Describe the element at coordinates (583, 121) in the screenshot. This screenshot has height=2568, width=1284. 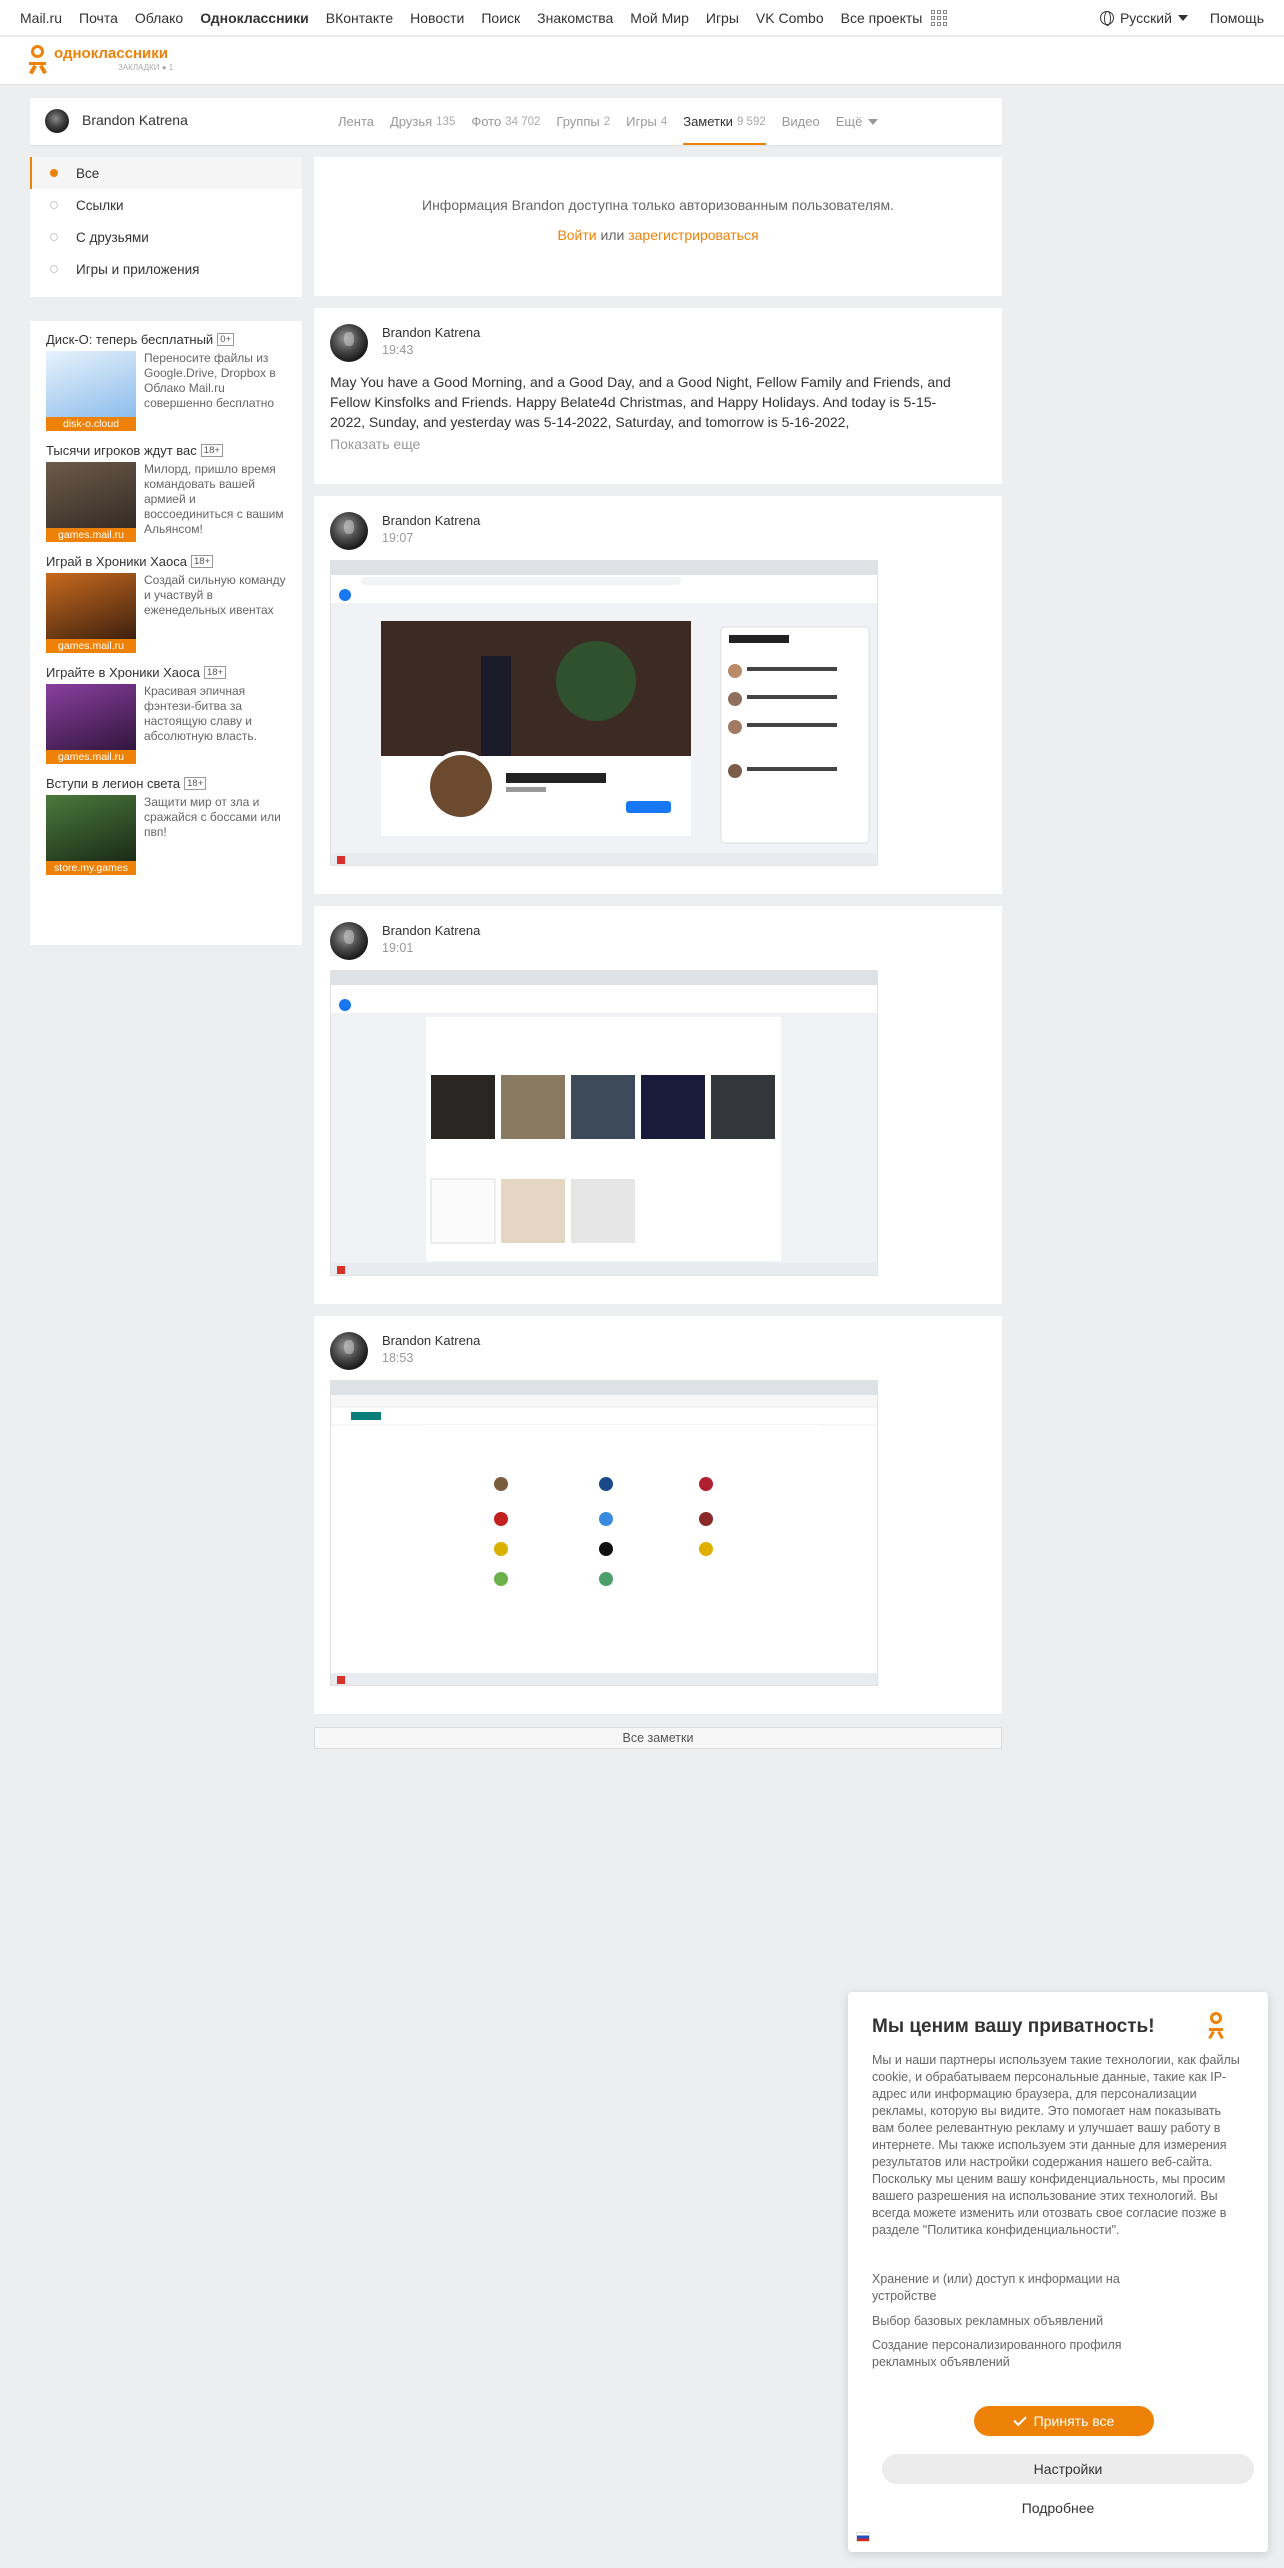
I see `tab-groups: Группы 2` at that location.